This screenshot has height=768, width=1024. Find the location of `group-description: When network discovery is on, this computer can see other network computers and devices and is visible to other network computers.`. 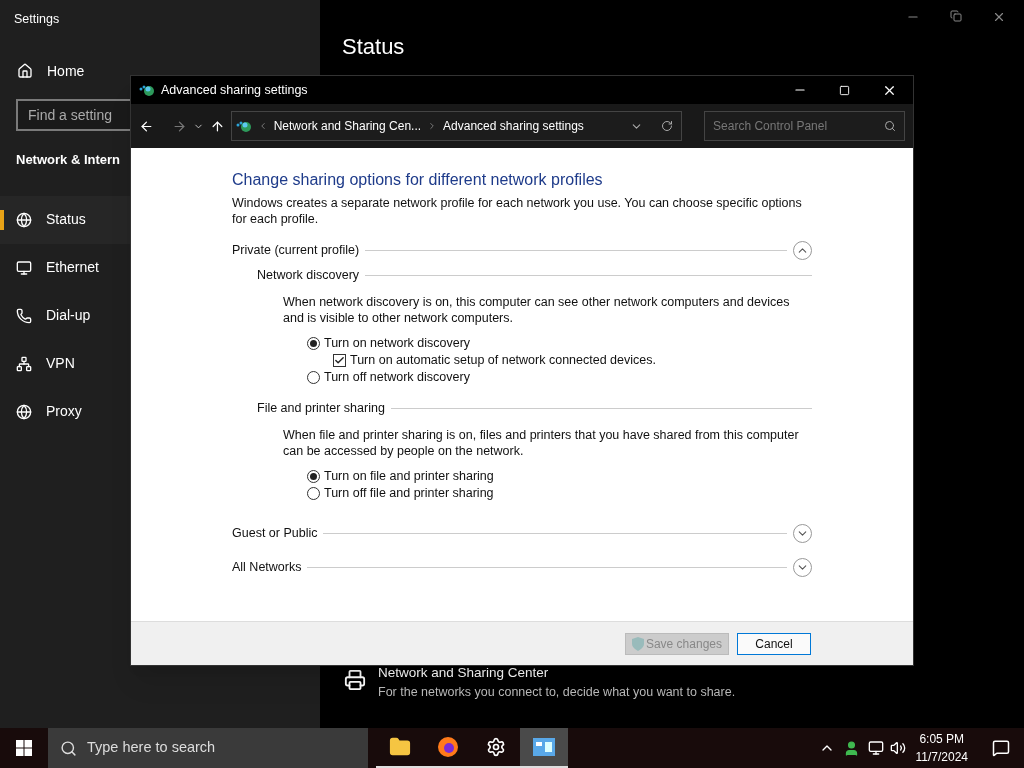

group-description: When network discovery is on, this computer can see other network computers and devices and is visible to other network computers. is located at coordinates (536, 310).